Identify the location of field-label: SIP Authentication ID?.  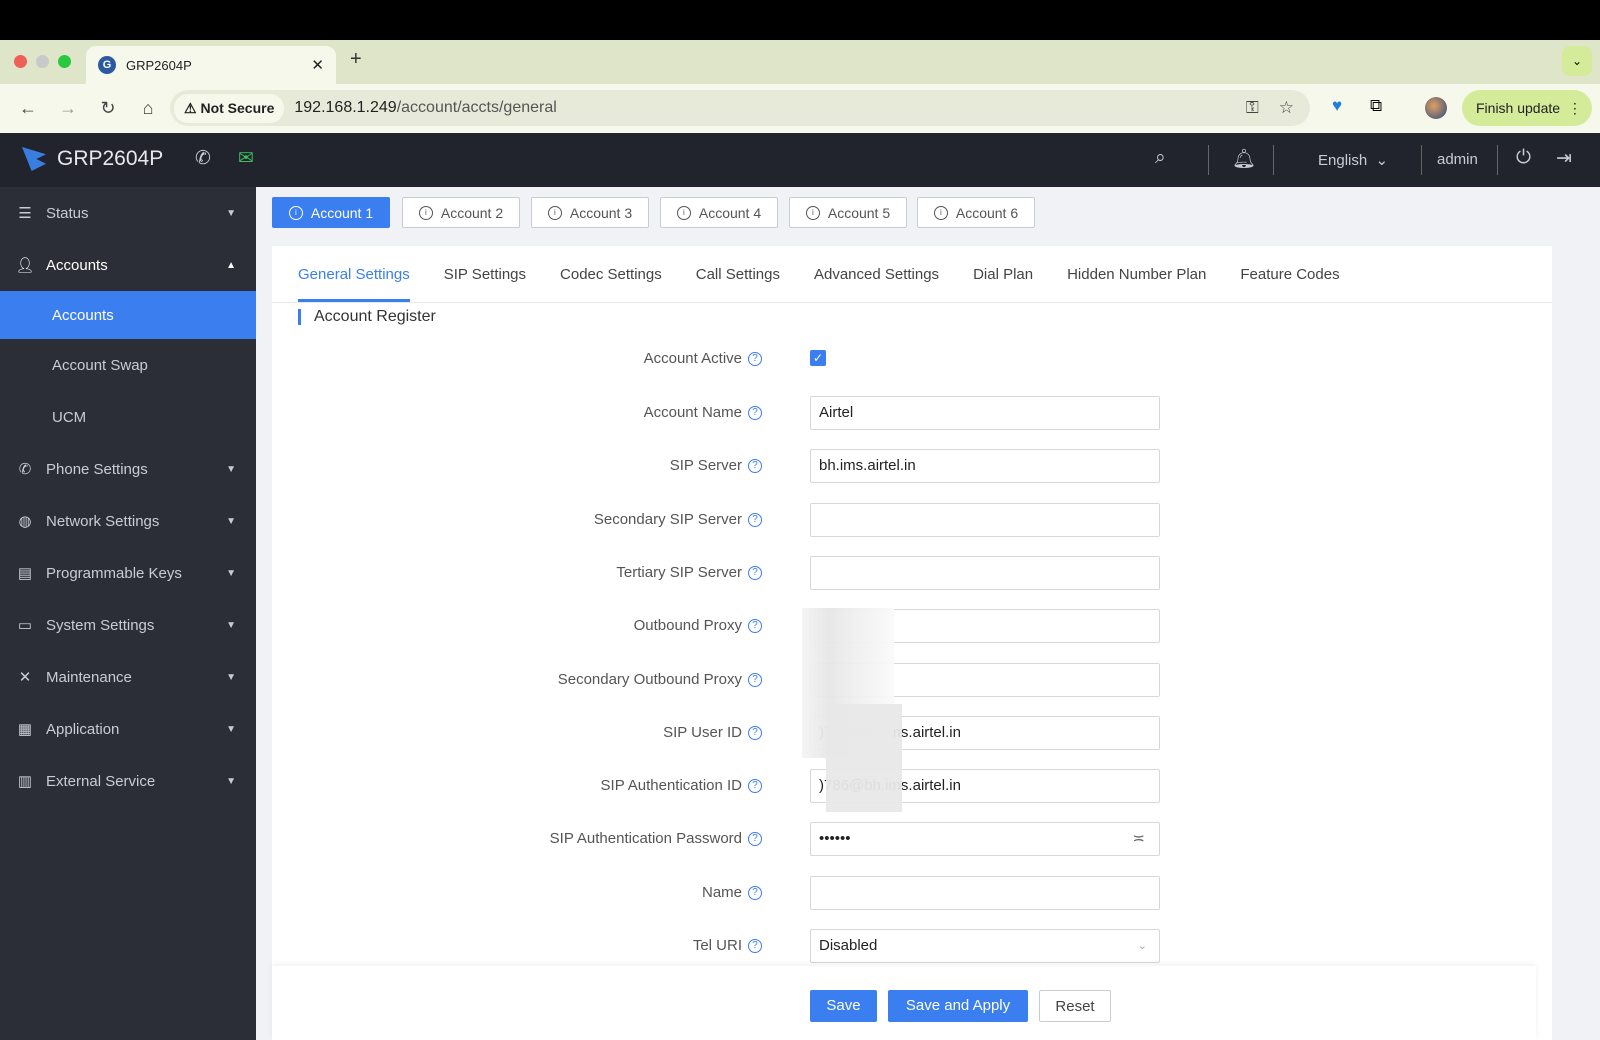
(681, 785).